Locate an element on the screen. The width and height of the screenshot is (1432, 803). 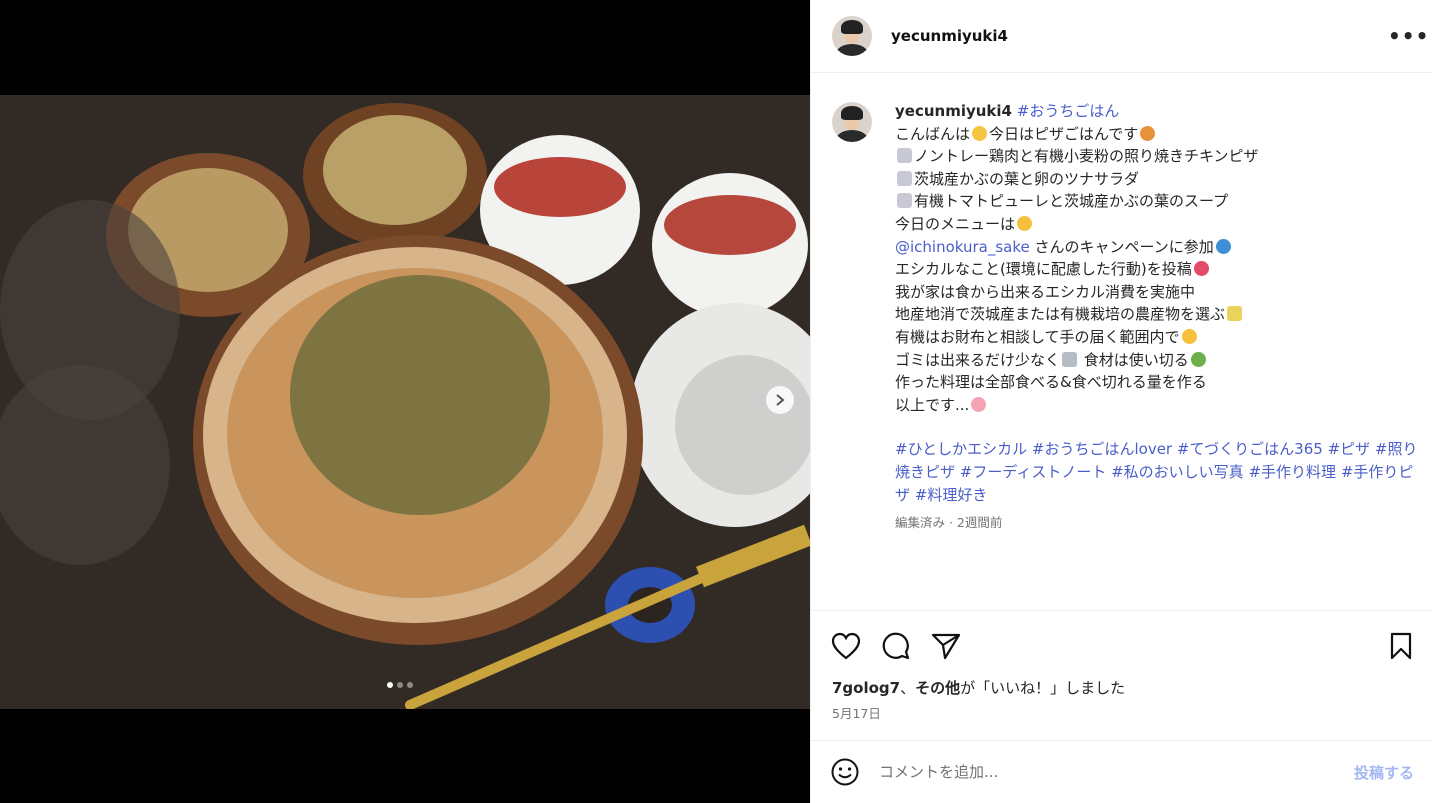
comment-icon is located at coordinates (896, 646).